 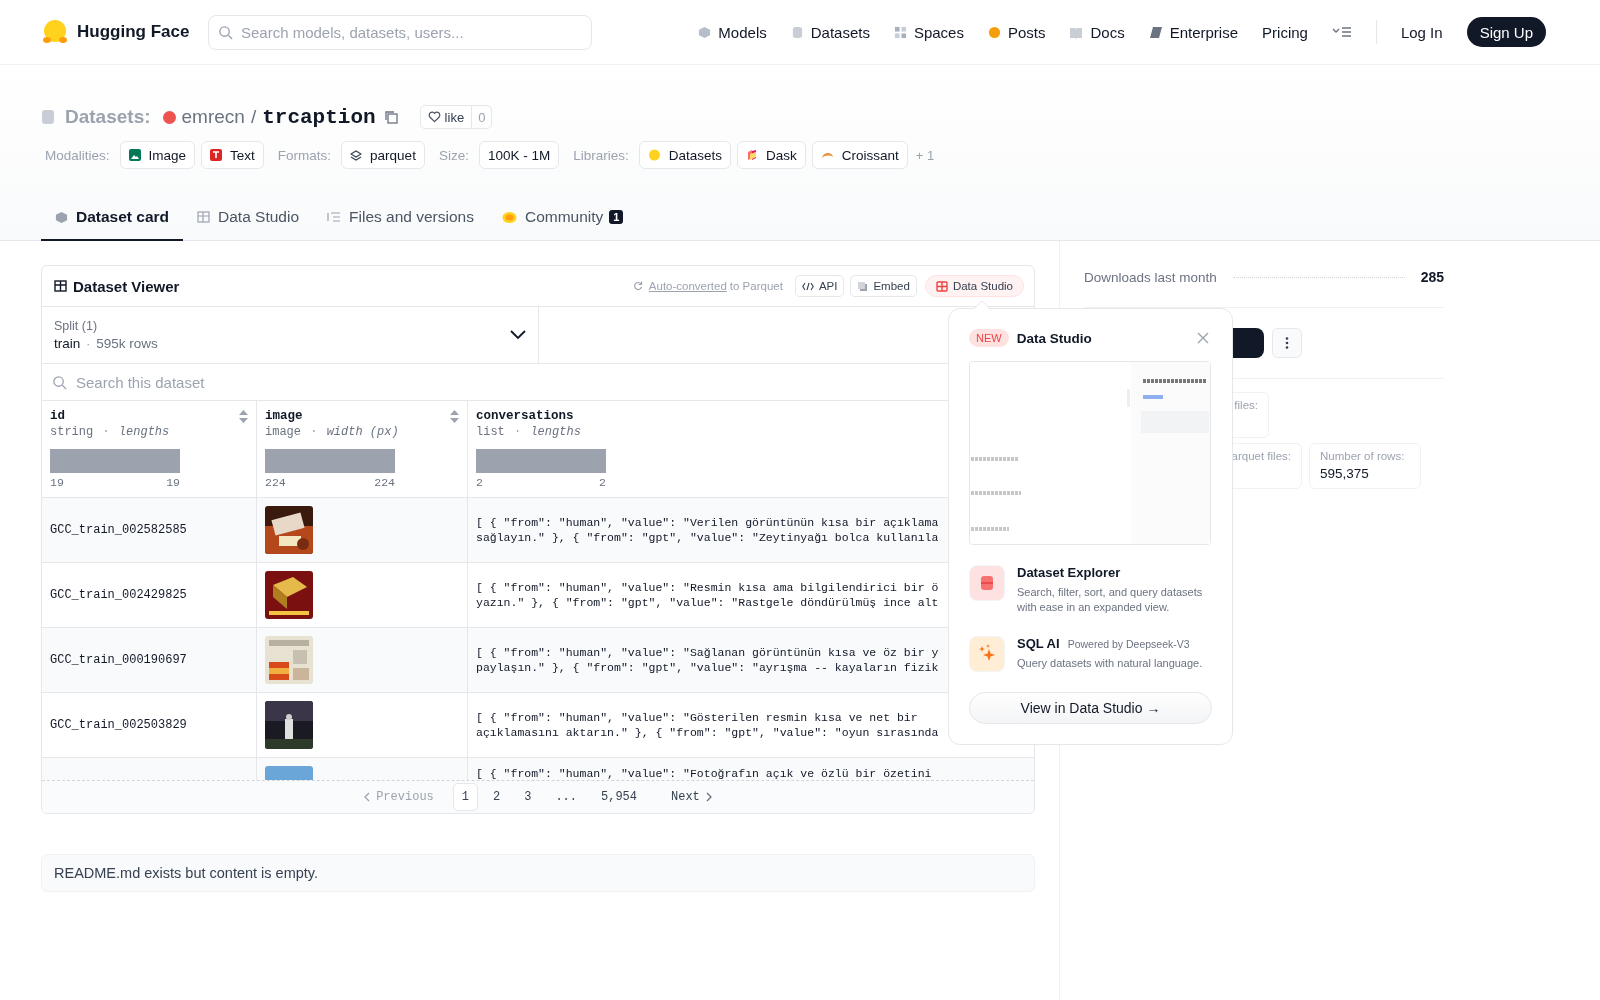 I want to click on nav-link: Posts, so click(x=1016, y=32).